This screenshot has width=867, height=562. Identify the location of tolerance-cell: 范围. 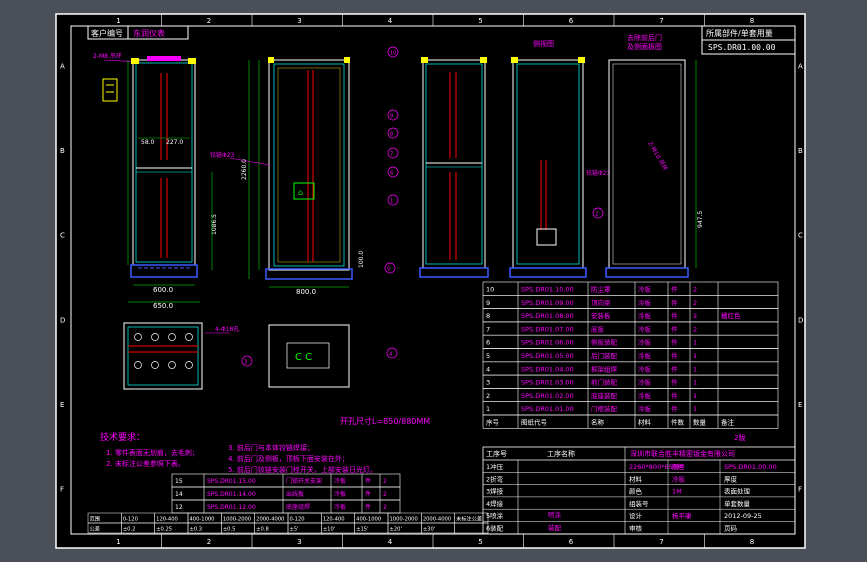
(95, 519).